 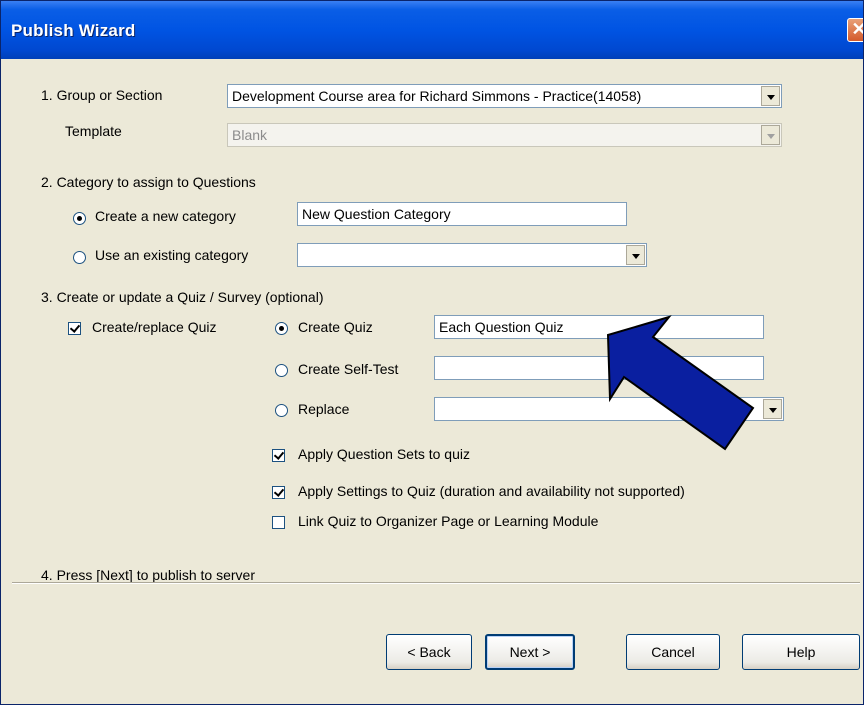 What do you see at coordinates (250, 135) in the screenshot?
I see `template-value: Blank` at bounding box center [250, 135].